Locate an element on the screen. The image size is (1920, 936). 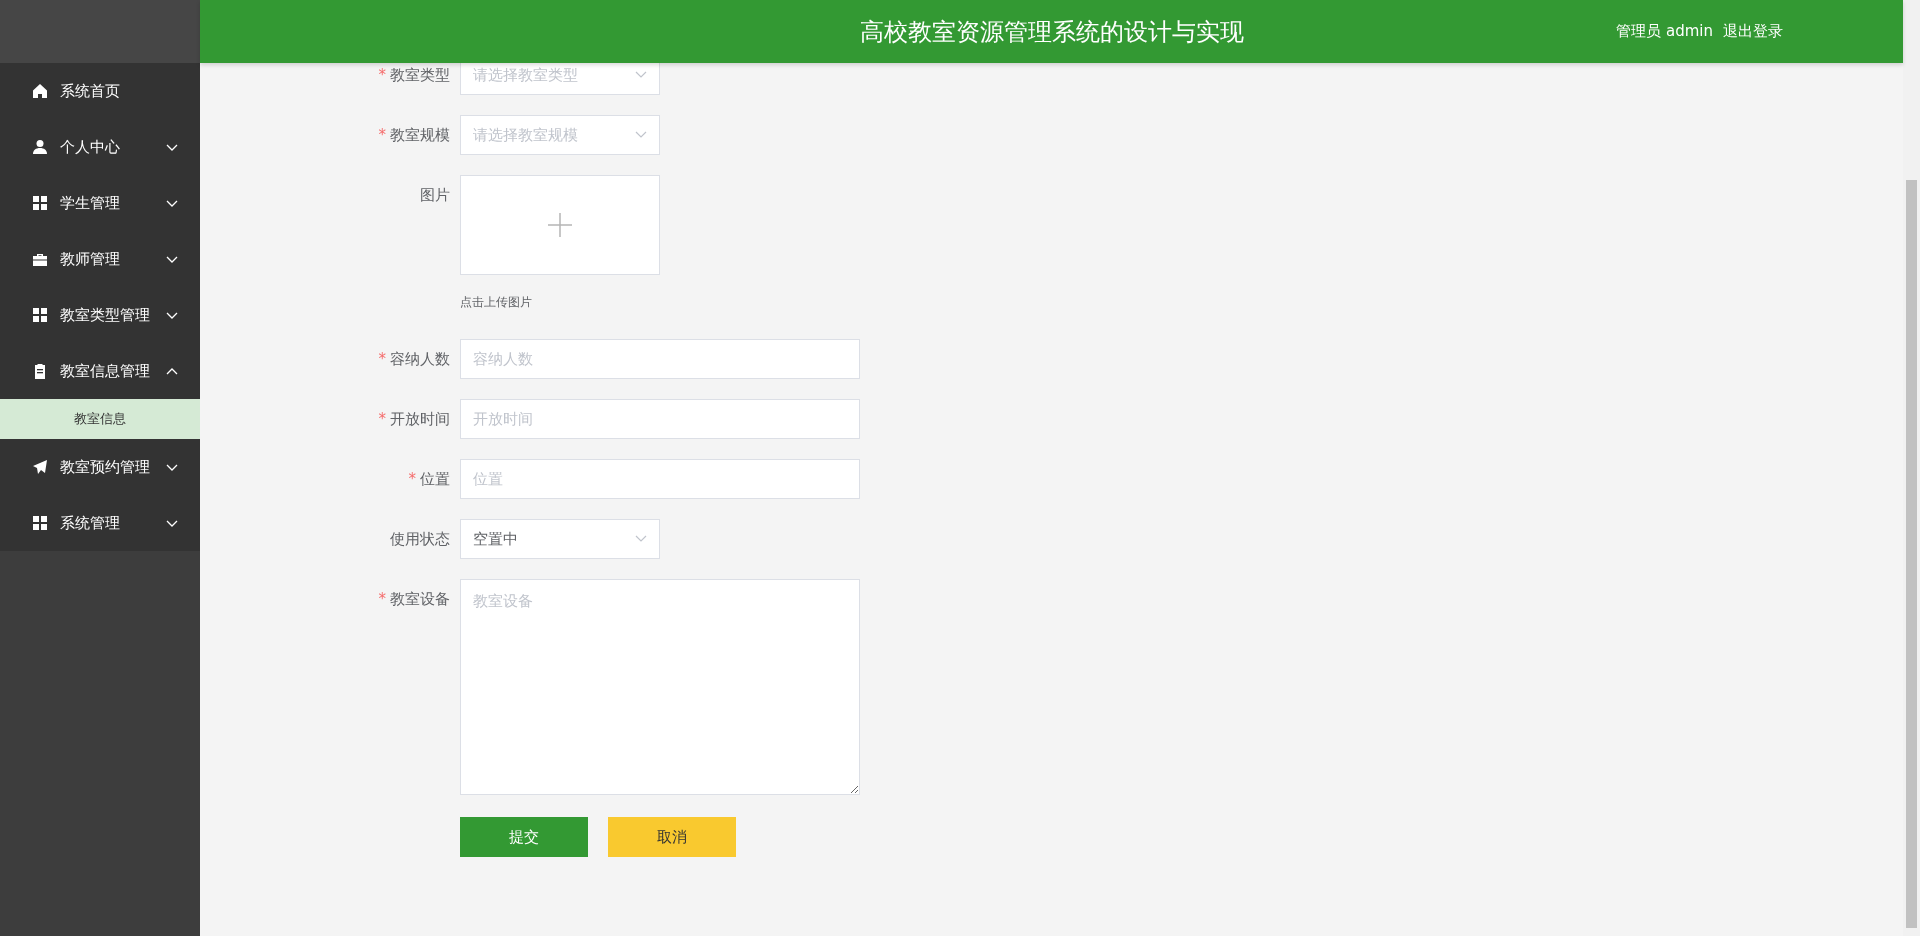
field-label: 使用状态 is located at coordinates (419, 539).